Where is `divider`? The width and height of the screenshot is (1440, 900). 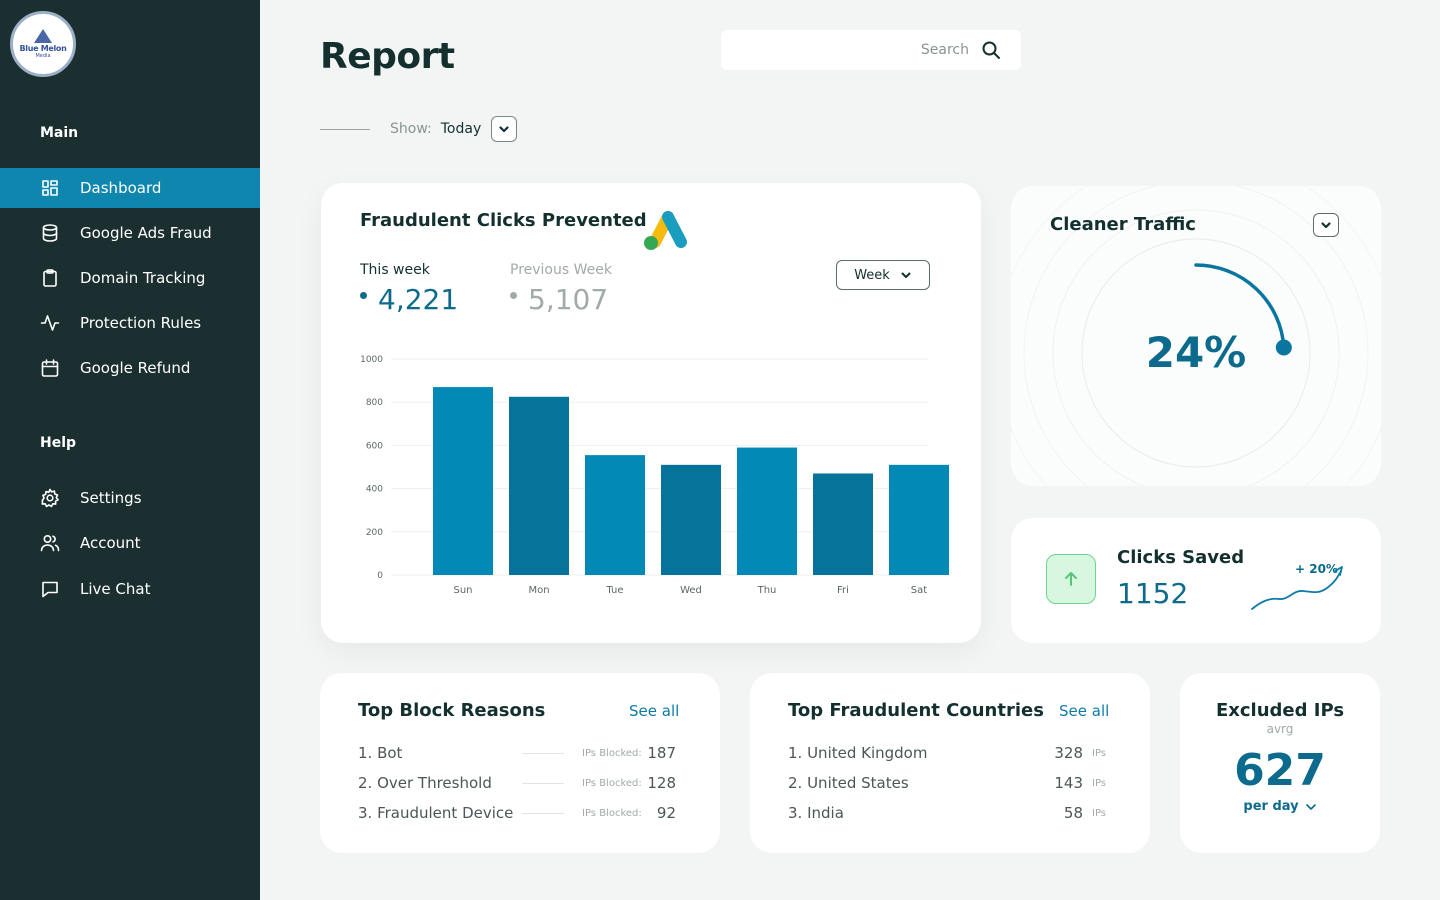 divider is located at coordinates (345, 129).